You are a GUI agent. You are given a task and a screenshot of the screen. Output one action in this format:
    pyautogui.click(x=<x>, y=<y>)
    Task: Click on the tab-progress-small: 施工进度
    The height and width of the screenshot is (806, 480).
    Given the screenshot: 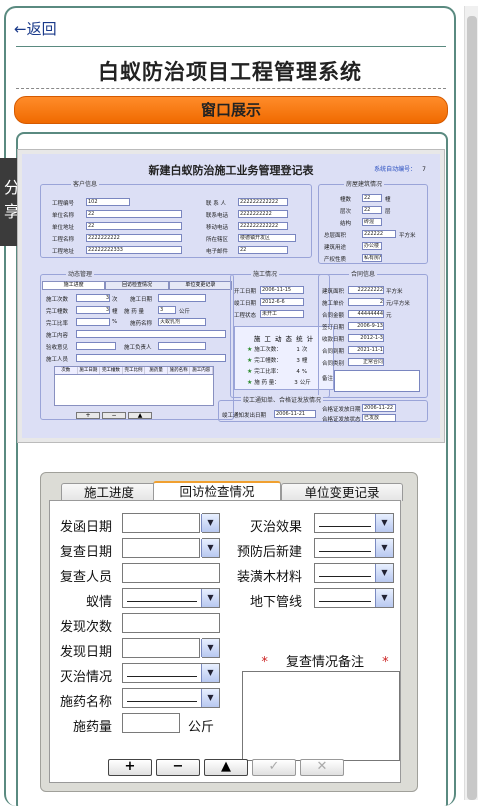 What is the action you would take?
    pyautogui.click(x=74, y=285)
    